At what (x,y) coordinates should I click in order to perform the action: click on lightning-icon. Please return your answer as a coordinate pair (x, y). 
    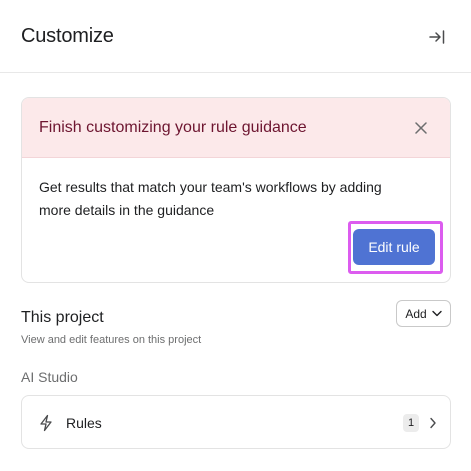
    Looking at the image, I should click on (46, 423).